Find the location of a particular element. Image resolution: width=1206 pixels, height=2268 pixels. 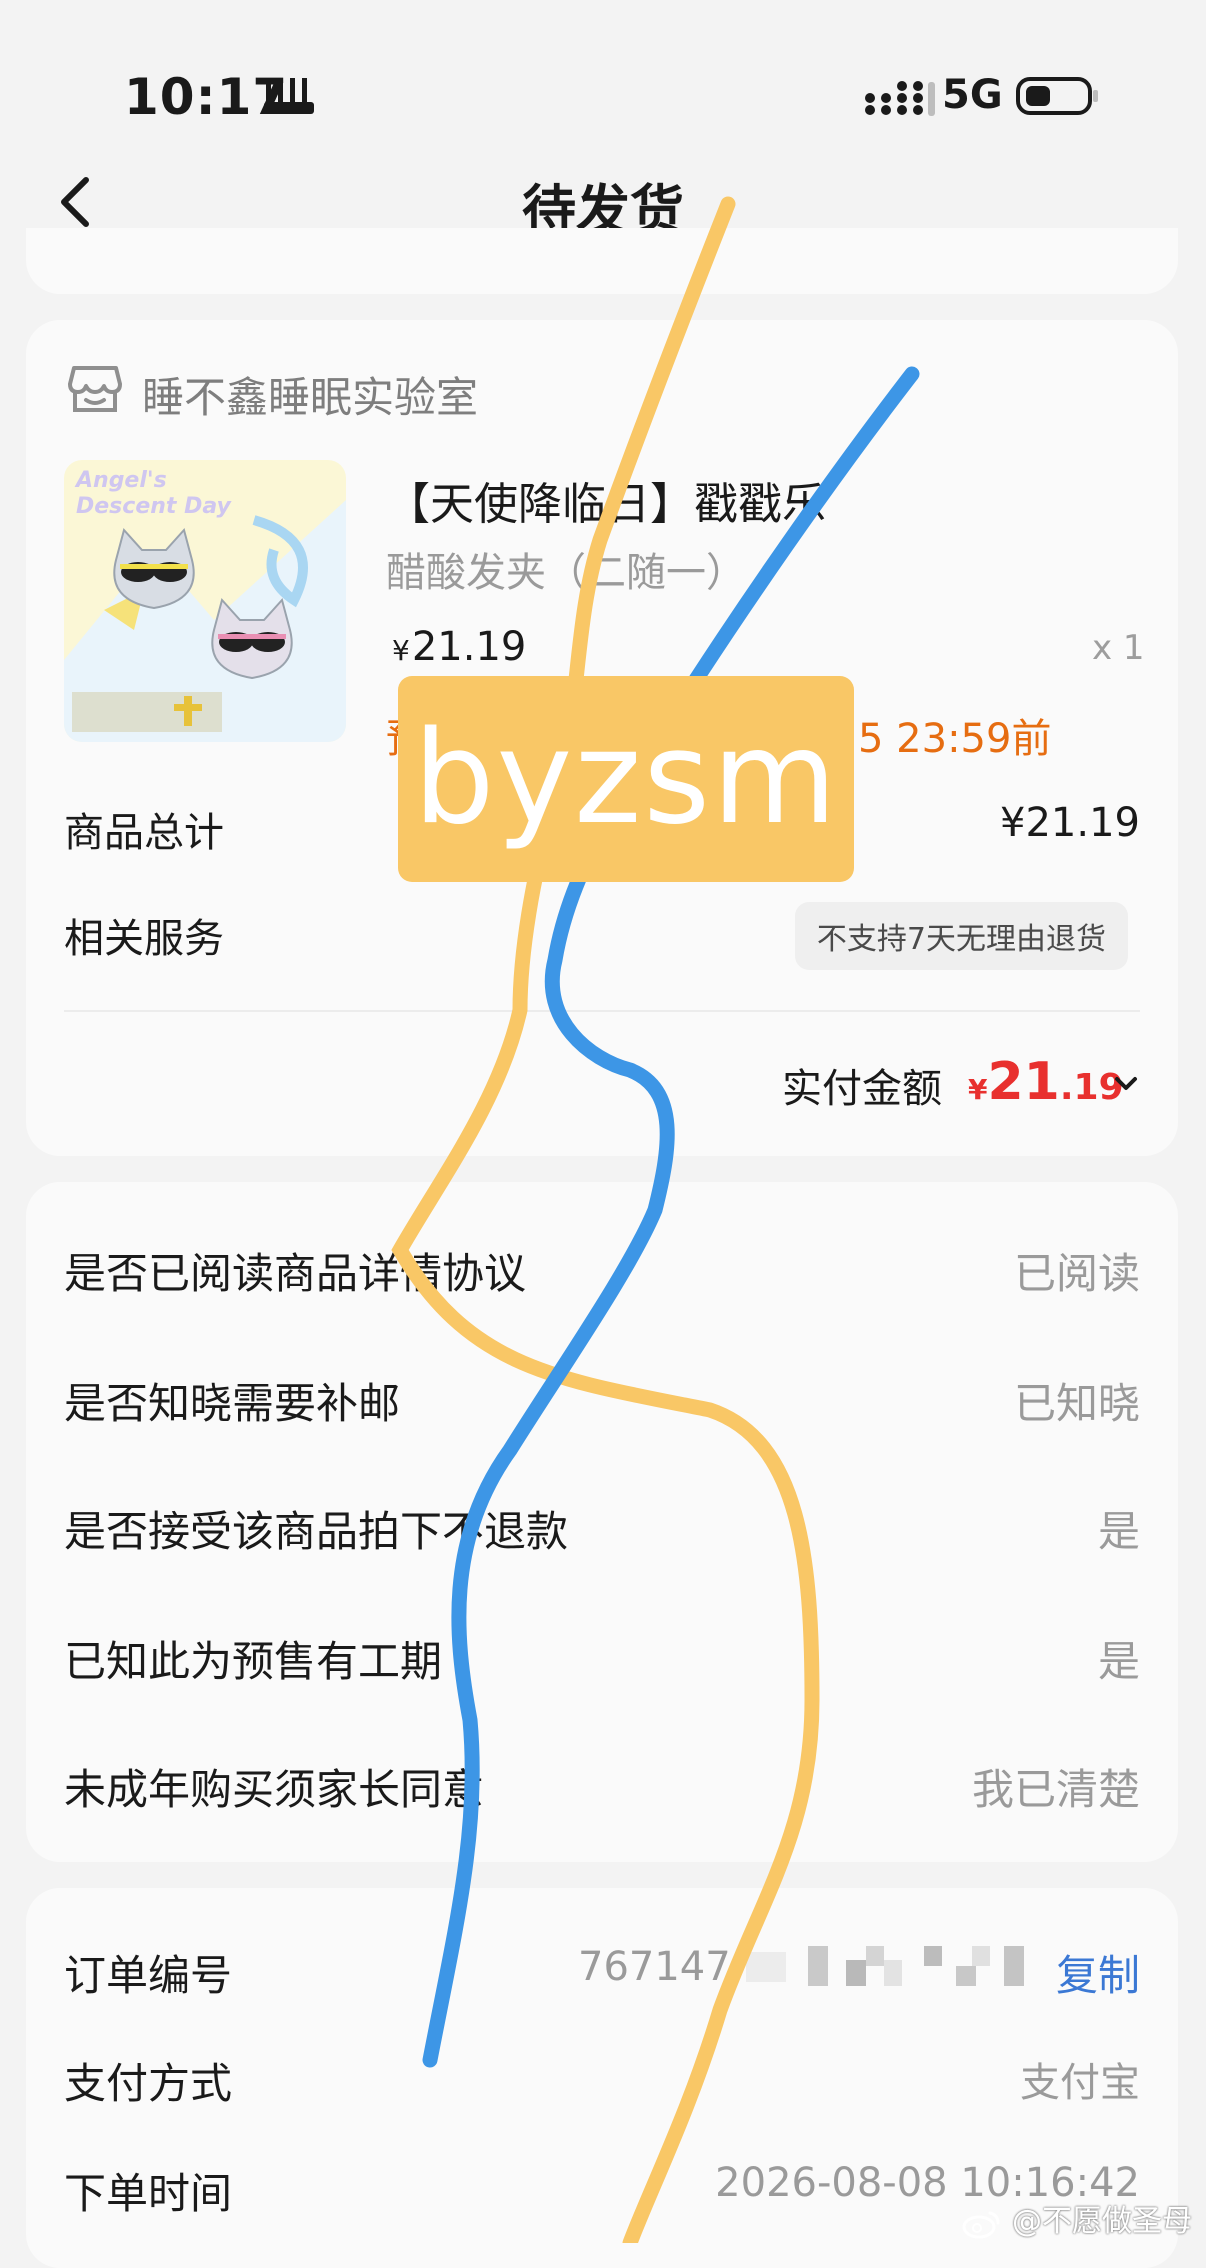

product-price: ¥21.19 is located at coordinates (459, 647).